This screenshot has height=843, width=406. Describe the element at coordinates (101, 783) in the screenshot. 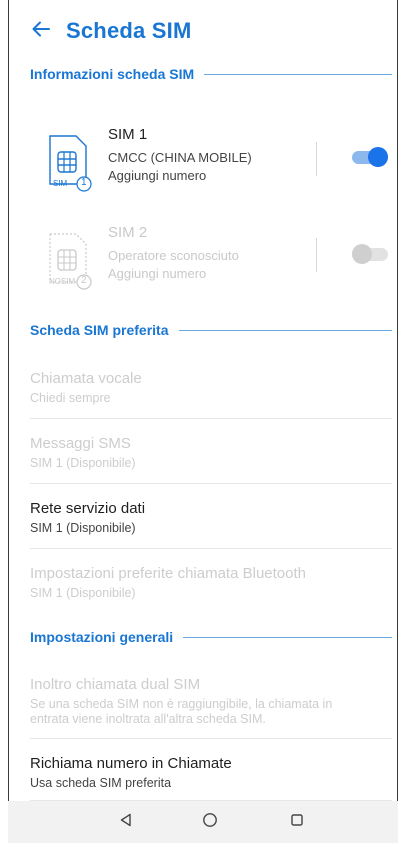

I see `item-subtitle: Usa scheda SIM preferita` at that location.